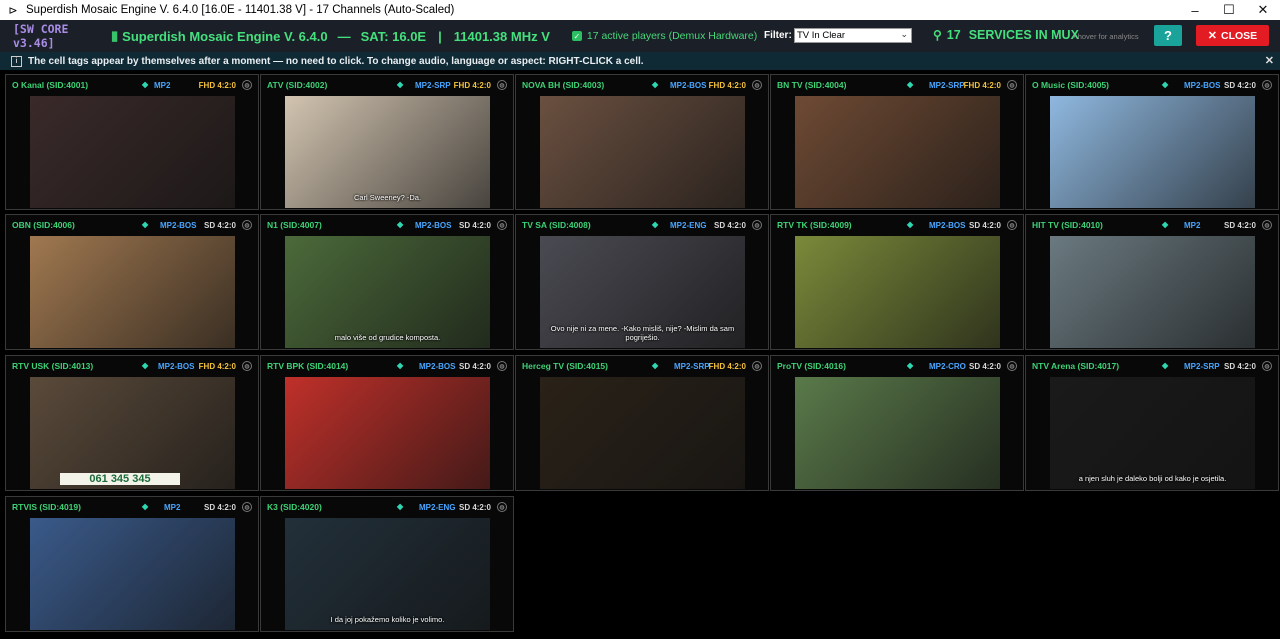  I want to click on satellite-icon: ⊳, so click(13, 10).